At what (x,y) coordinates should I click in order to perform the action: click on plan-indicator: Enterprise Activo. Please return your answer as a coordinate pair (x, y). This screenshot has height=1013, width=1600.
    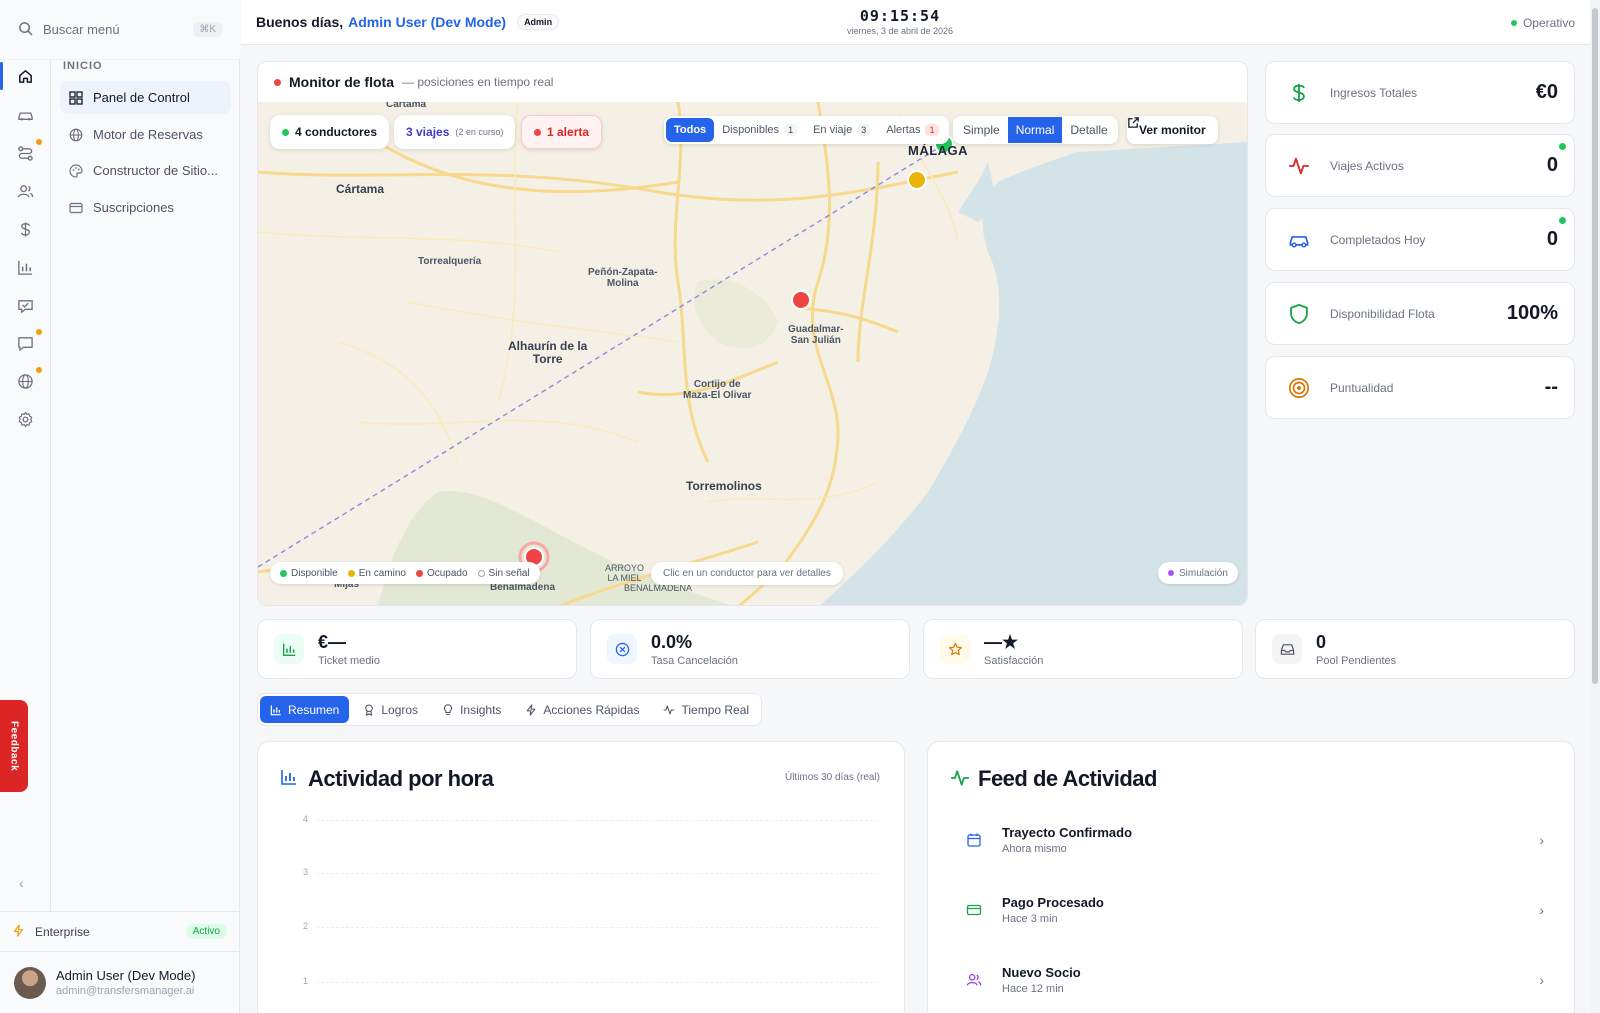
    Looking at the image, I should click on (120, 931).